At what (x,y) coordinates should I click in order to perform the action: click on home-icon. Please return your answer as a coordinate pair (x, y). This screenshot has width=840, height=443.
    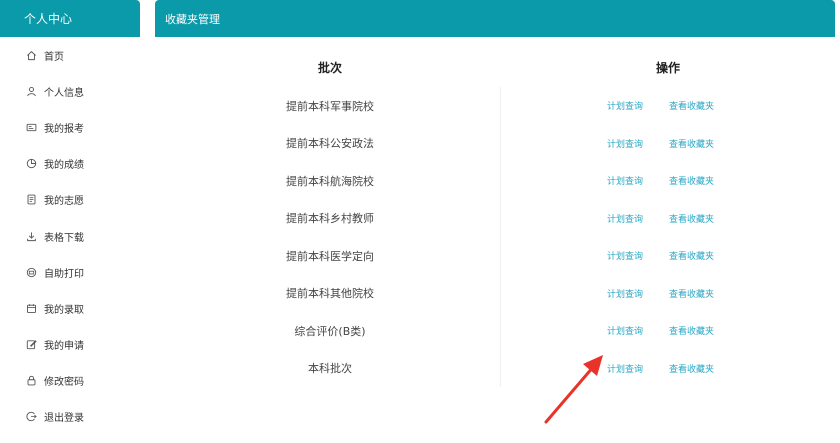
    Looking at the image, I should click on (31, 55).